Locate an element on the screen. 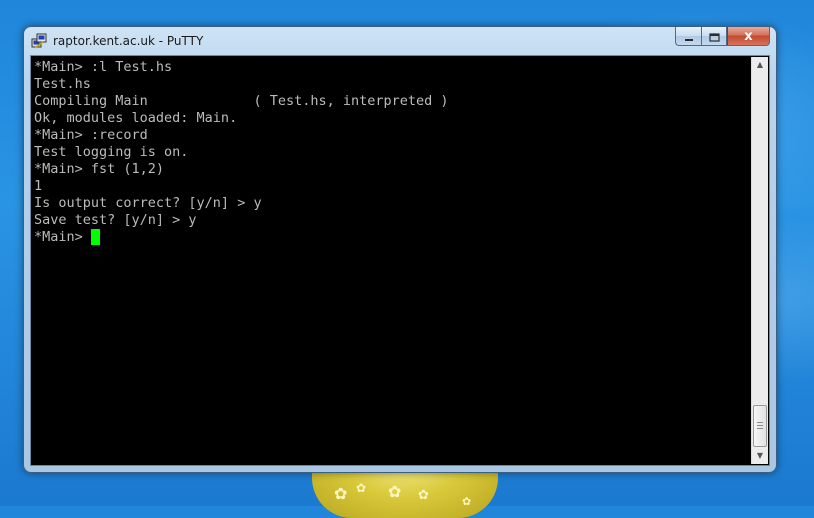 The image size is (814, 518). maximize-icon is located at coordinates (714, 36).